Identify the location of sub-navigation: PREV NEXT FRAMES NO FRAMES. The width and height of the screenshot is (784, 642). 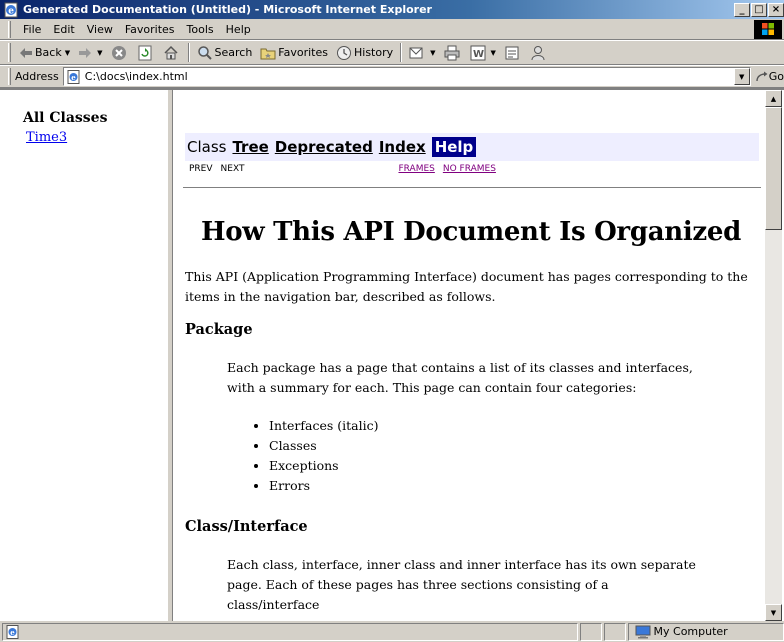
(474, 169).